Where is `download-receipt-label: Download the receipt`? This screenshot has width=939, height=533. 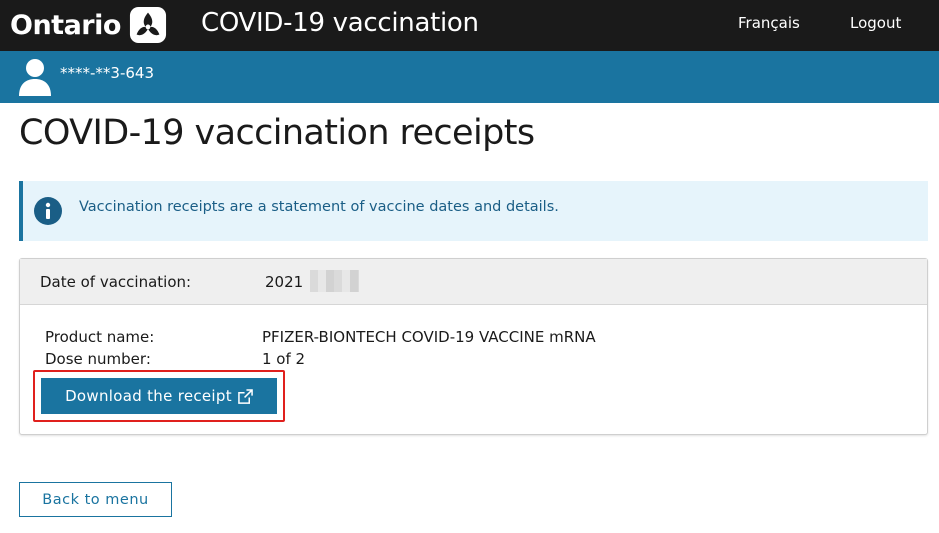
download-receipt-label: Download the receipt is located at coordinates (148, 396).